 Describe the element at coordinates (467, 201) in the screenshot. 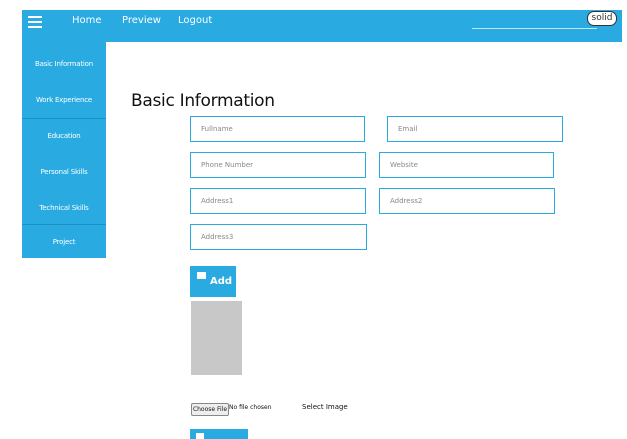

I see `address2-field: Address2` at that location.